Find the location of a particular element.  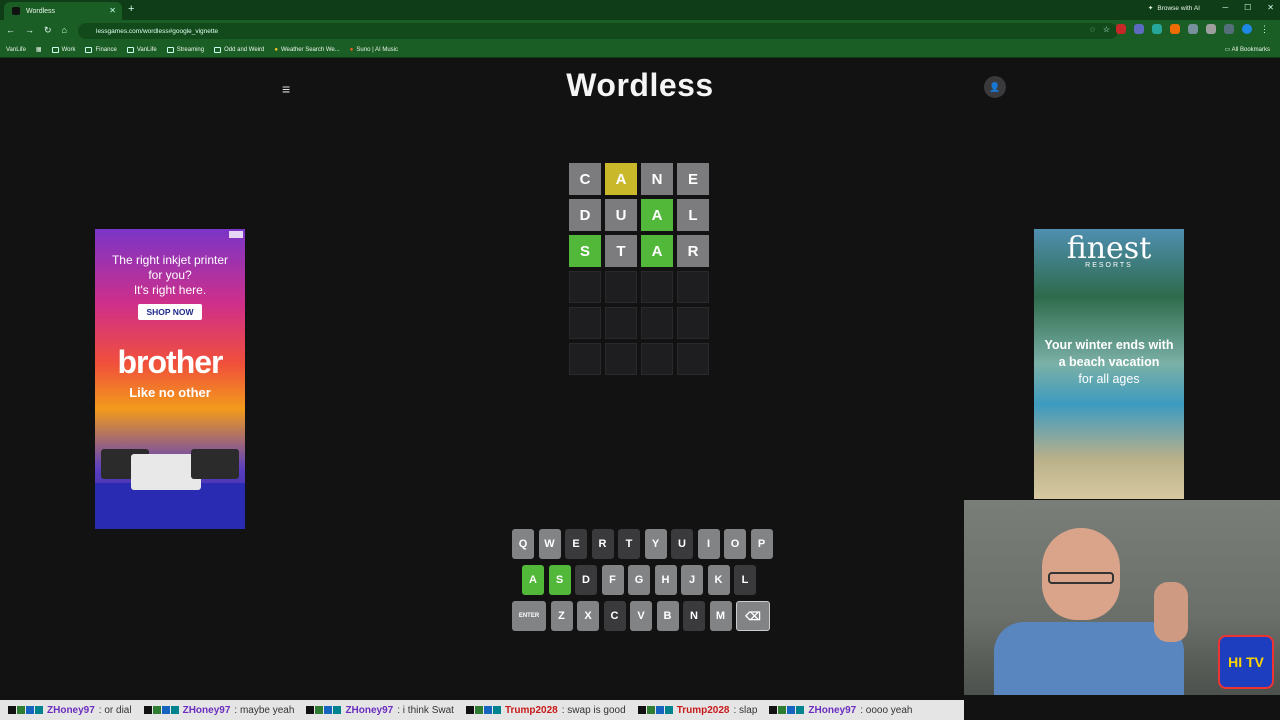

home-icon: ⌂ is located at coordinates (64, 30).